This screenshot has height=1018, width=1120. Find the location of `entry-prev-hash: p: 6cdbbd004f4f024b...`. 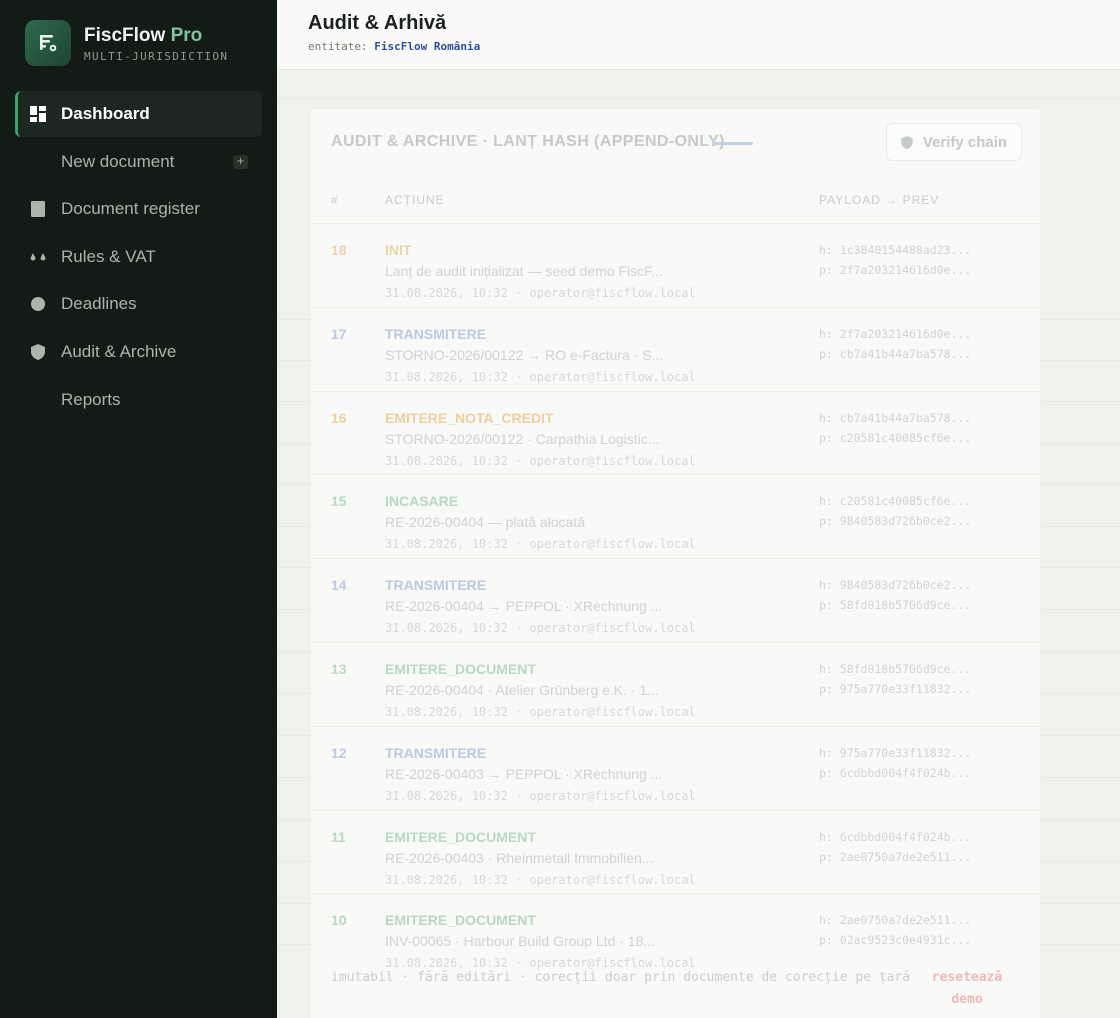

entry-prev-hash: p: 6cdbbd004f4f024b... is located at coordinates (895, 772).